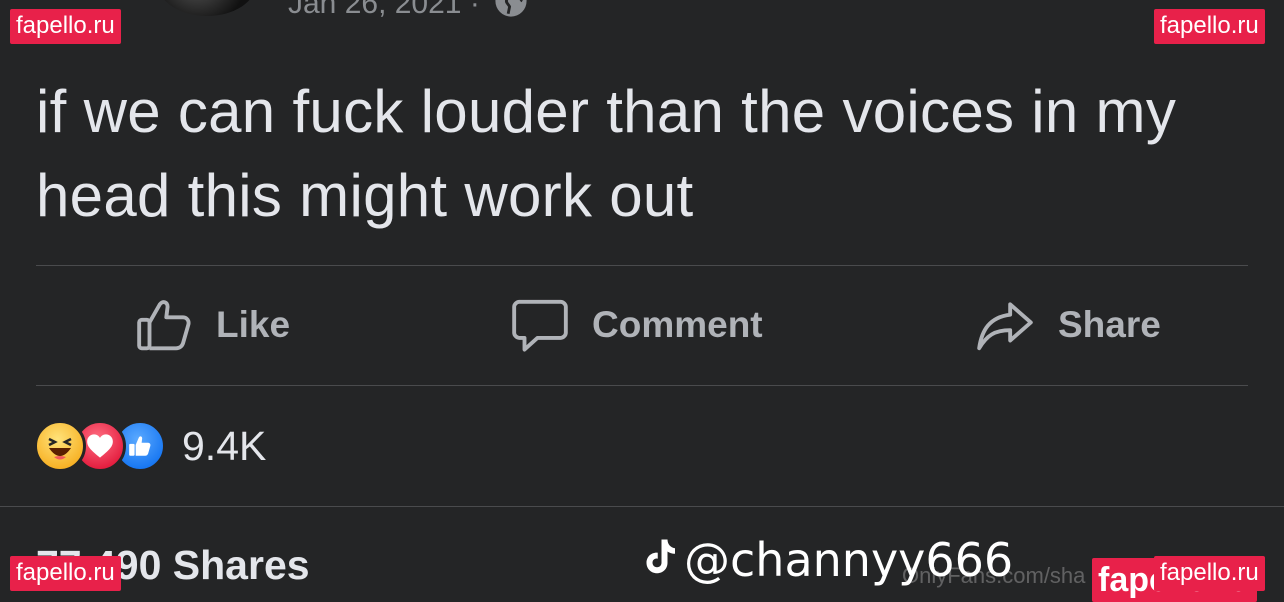 The height and width of the screenshot is (602, 1284). I want to click on like-label: Like, so click(253, 324).